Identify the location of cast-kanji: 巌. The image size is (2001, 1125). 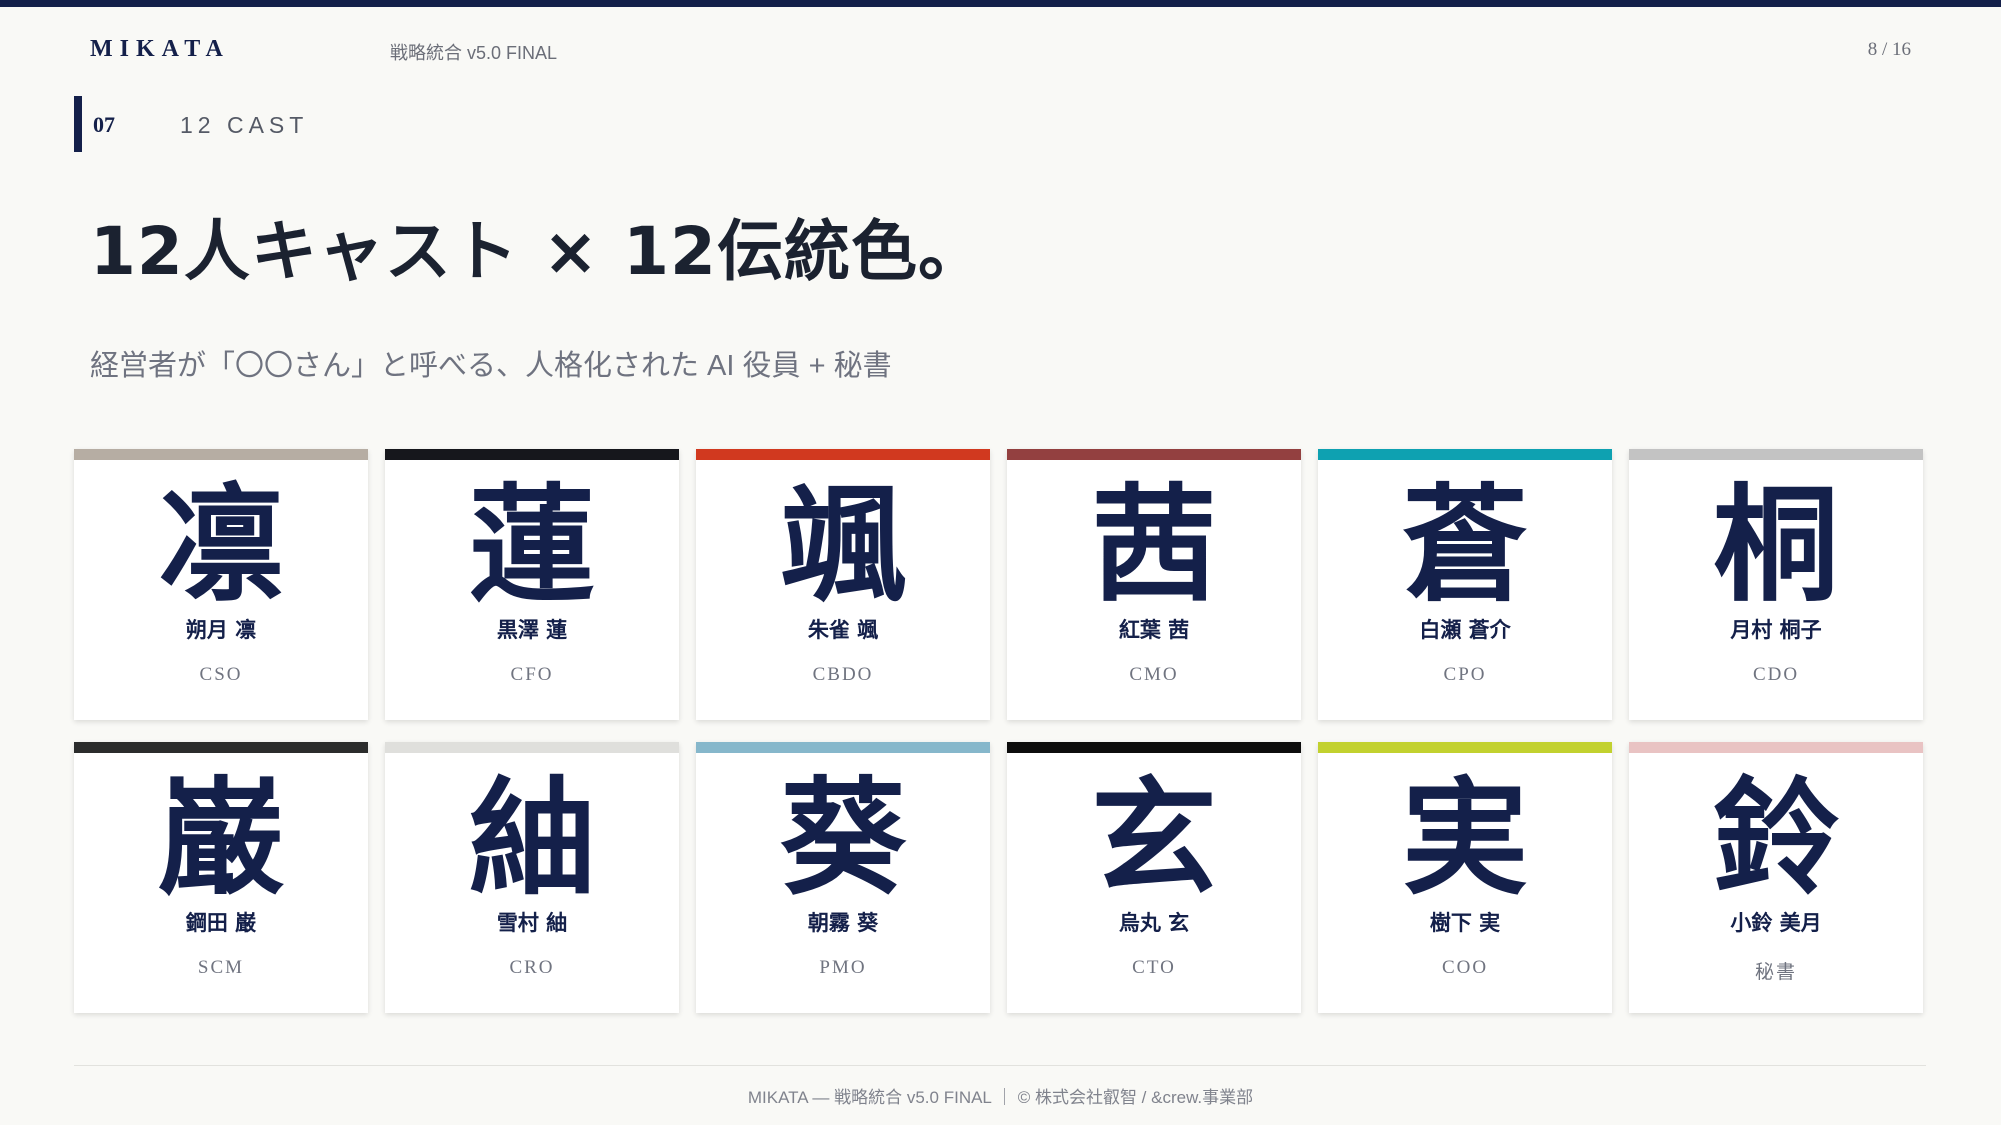
(221, 838).